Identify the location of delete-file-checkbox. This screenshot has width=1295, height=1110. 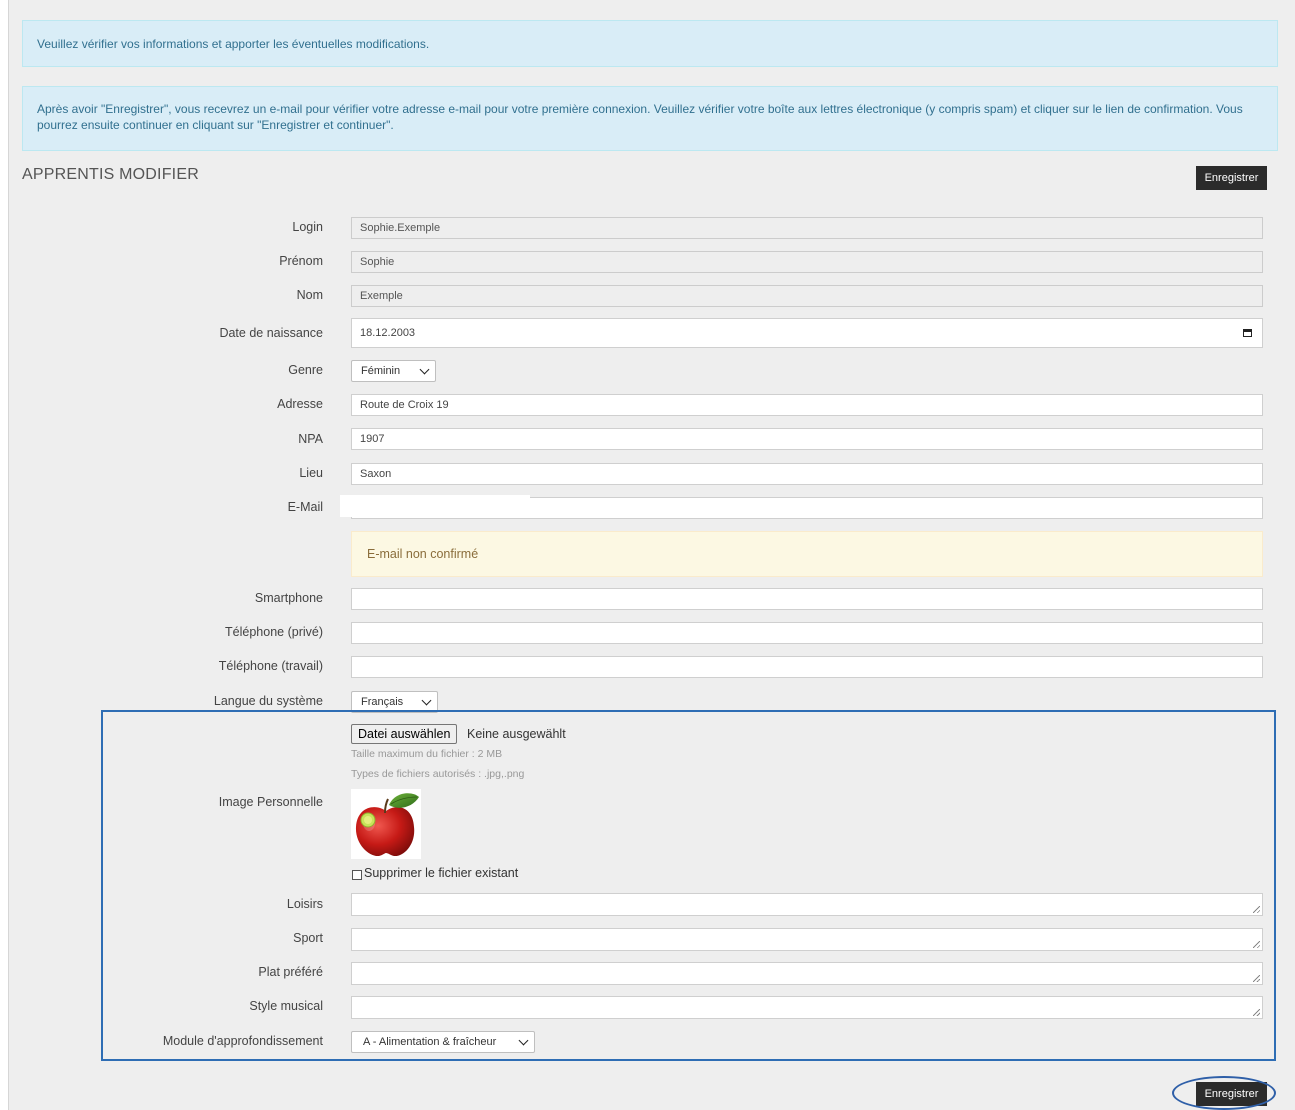
(357, 875).